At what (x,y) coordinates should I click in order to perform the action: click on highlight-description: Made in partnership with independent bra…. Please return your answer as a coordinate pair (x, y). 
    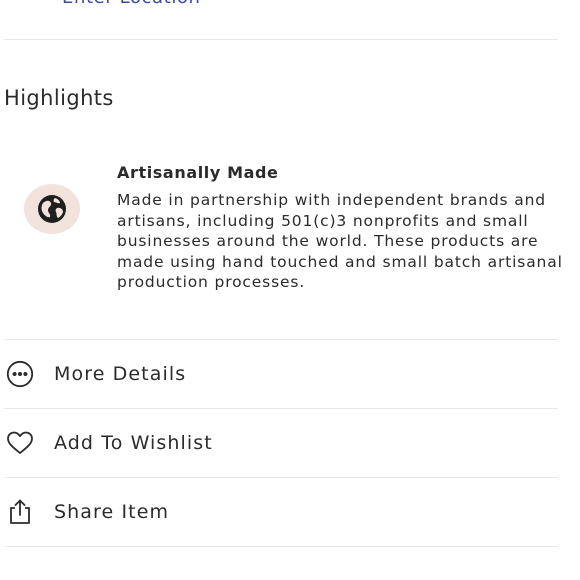
    Looking at the image, I should click on (340, 241).